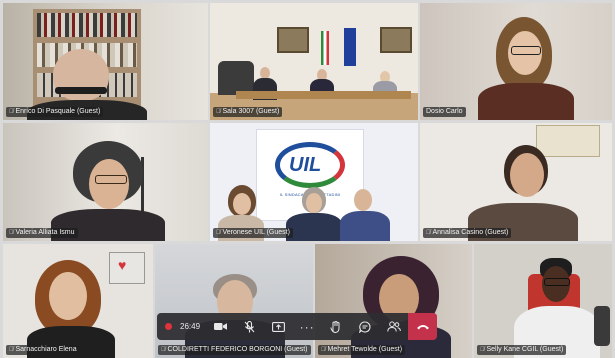 Image resolution: width=615 pixels, height=358 pixels. I want to click on heart-picture, so click(127, 268).